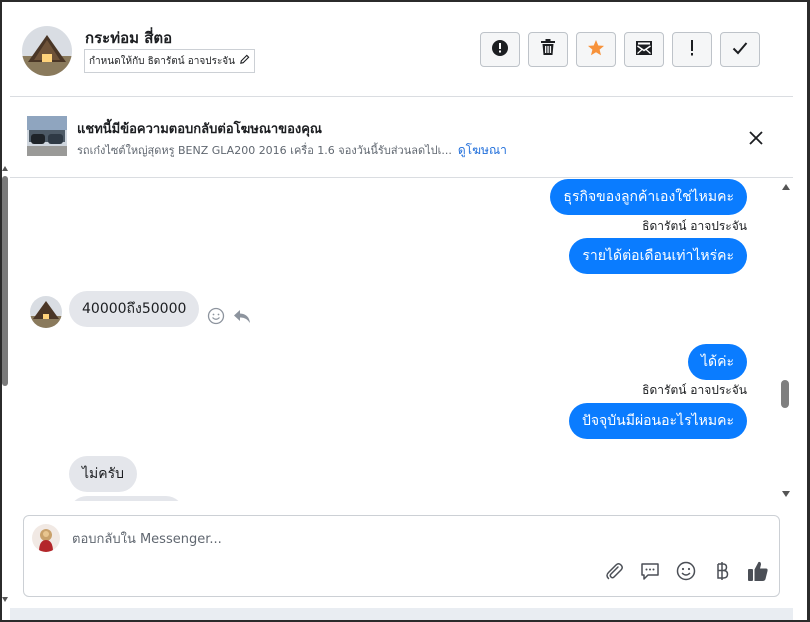  I want to click on like-button, so click(758, 573).